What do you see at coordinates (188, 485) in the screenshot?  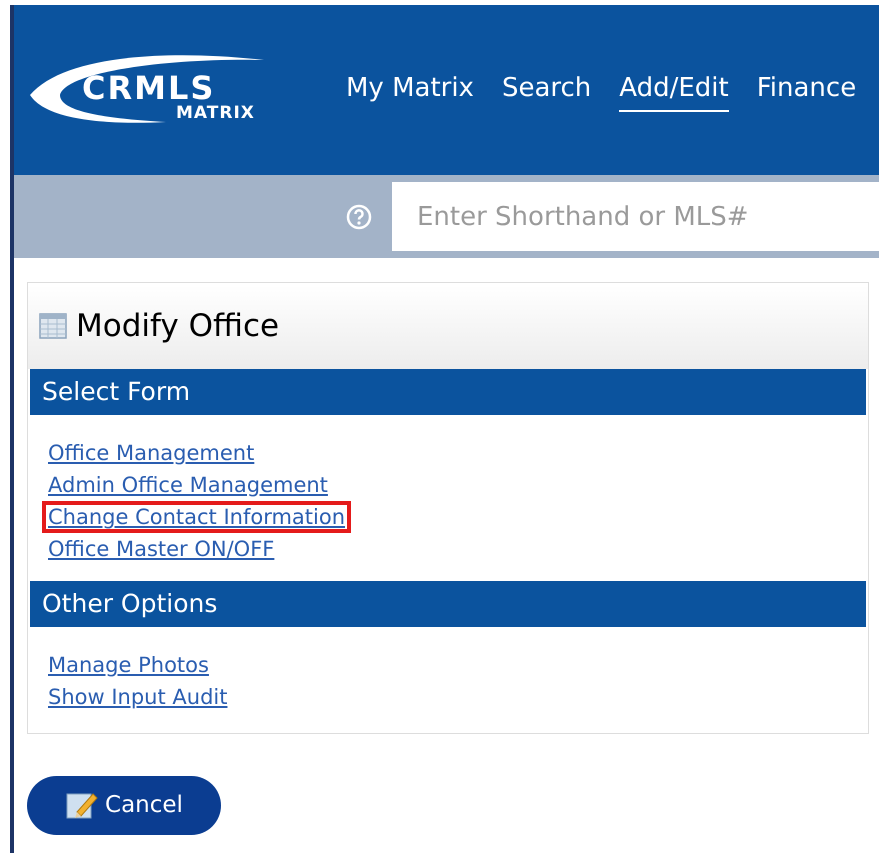 I see `form-link: Admin Office Management` at bounding box center [188, 485].